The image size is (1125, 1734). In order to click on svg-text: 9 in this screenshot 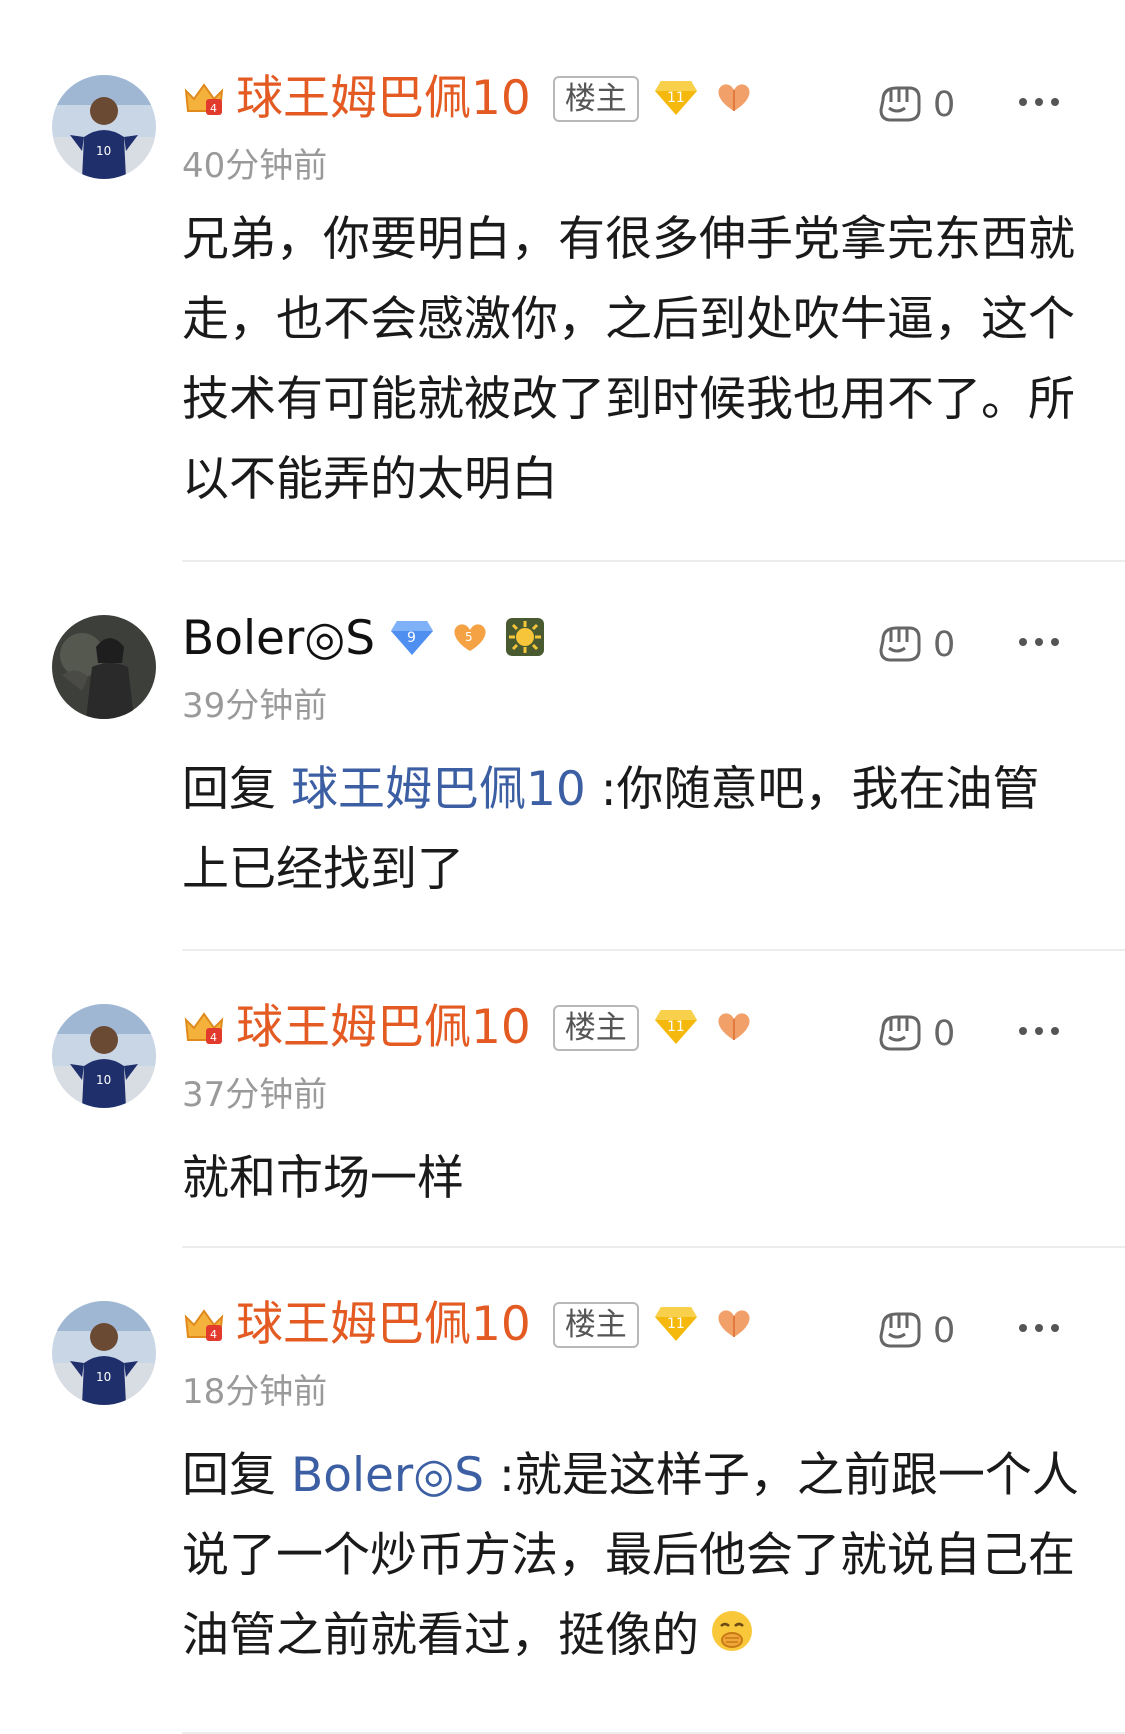, I will do `click(411, 638)`.